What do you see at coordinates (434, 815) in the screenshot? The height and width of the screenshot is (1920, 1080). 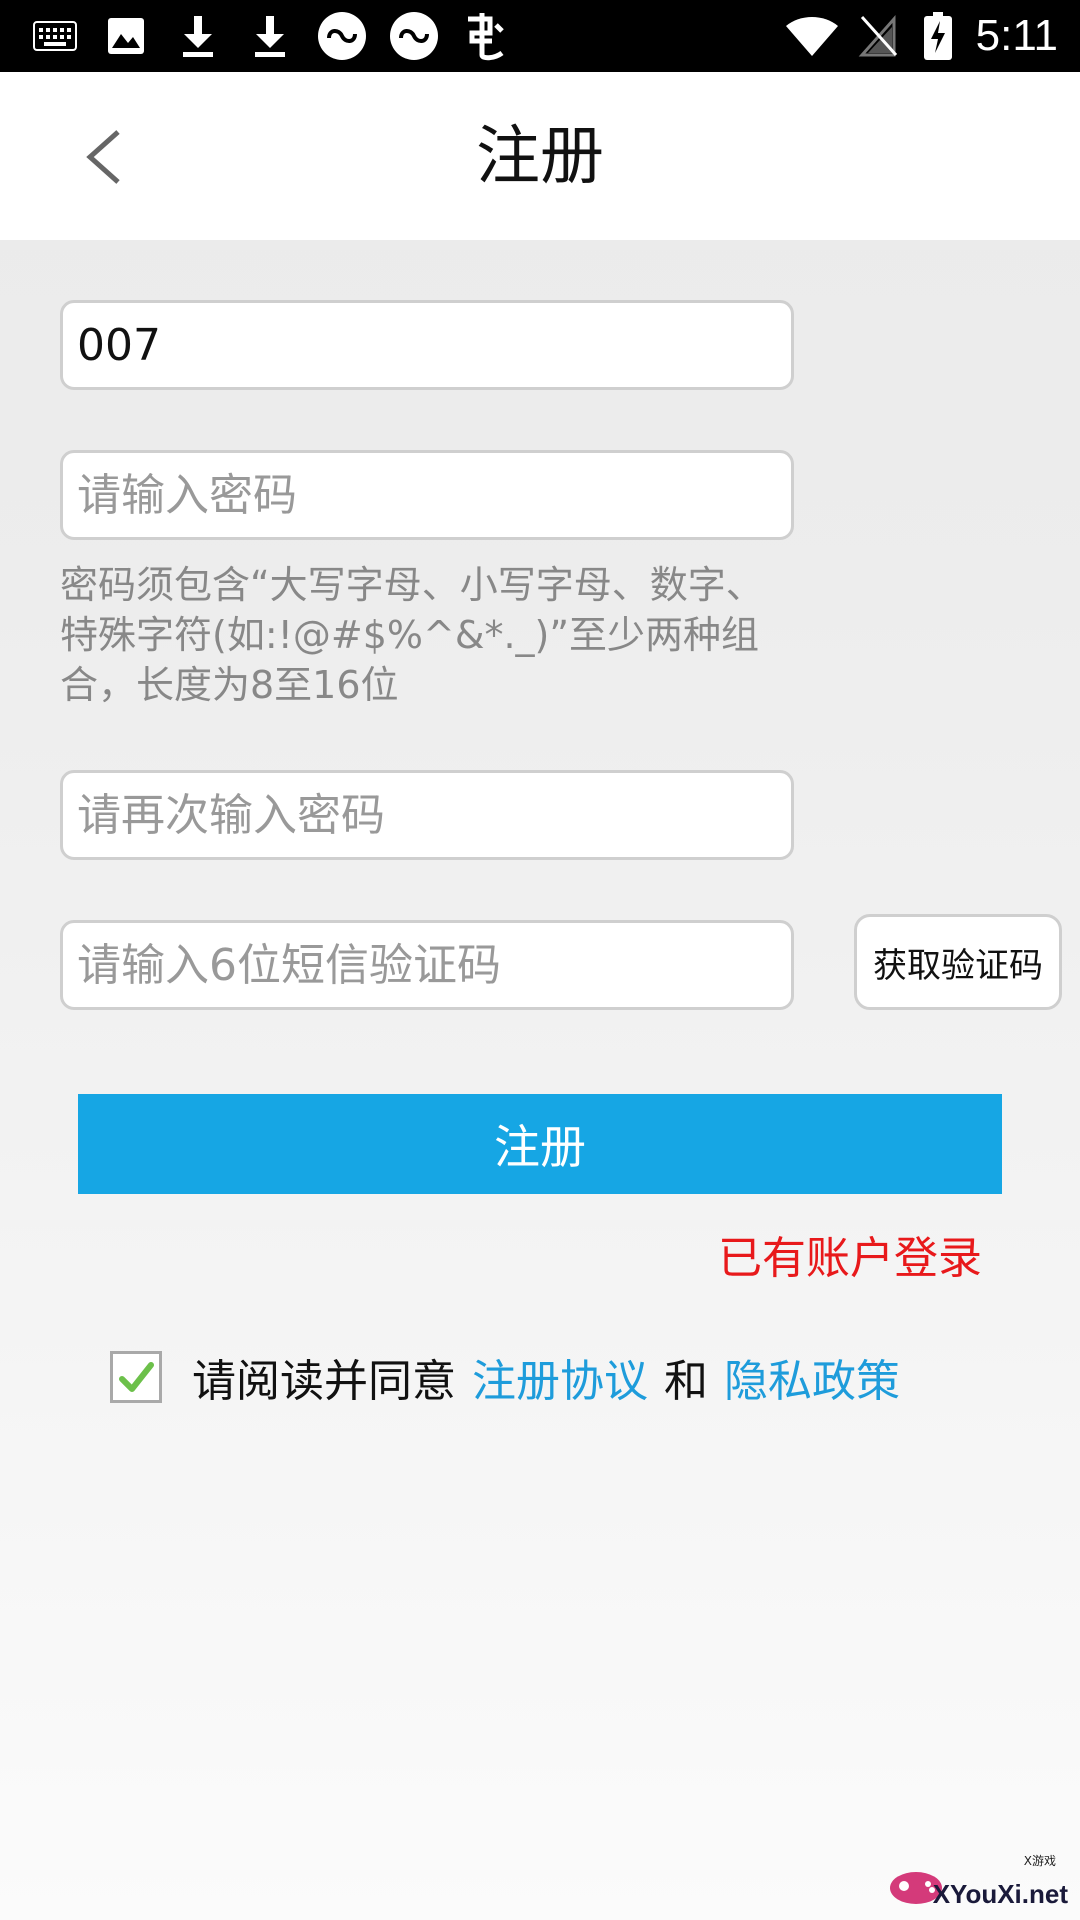 I see `confirm-password-input` at bounding box center [434, 815].